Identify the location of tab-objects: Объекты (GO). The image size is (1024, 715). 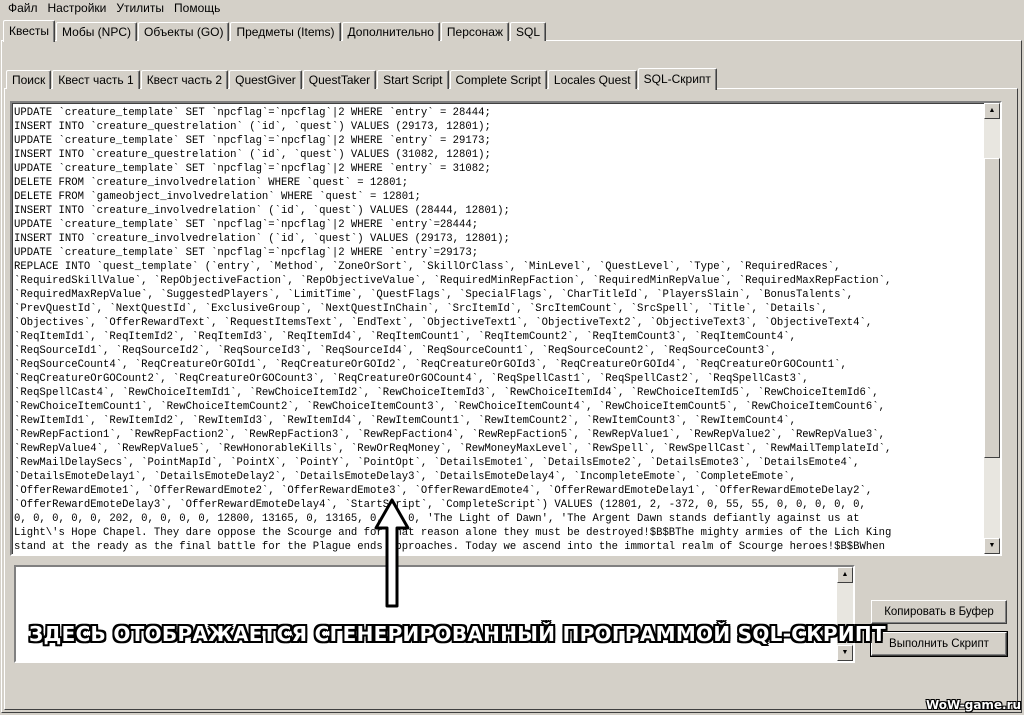
(184, 31).